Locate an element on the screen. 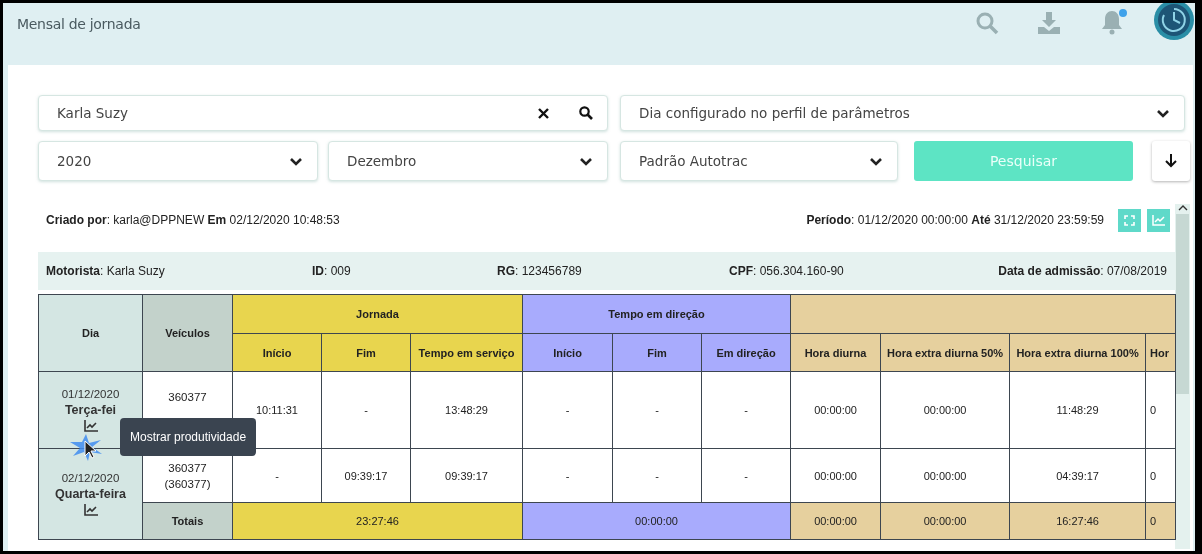 The image size is (1202, 554). download-button is located at coordinates (1171, 161).